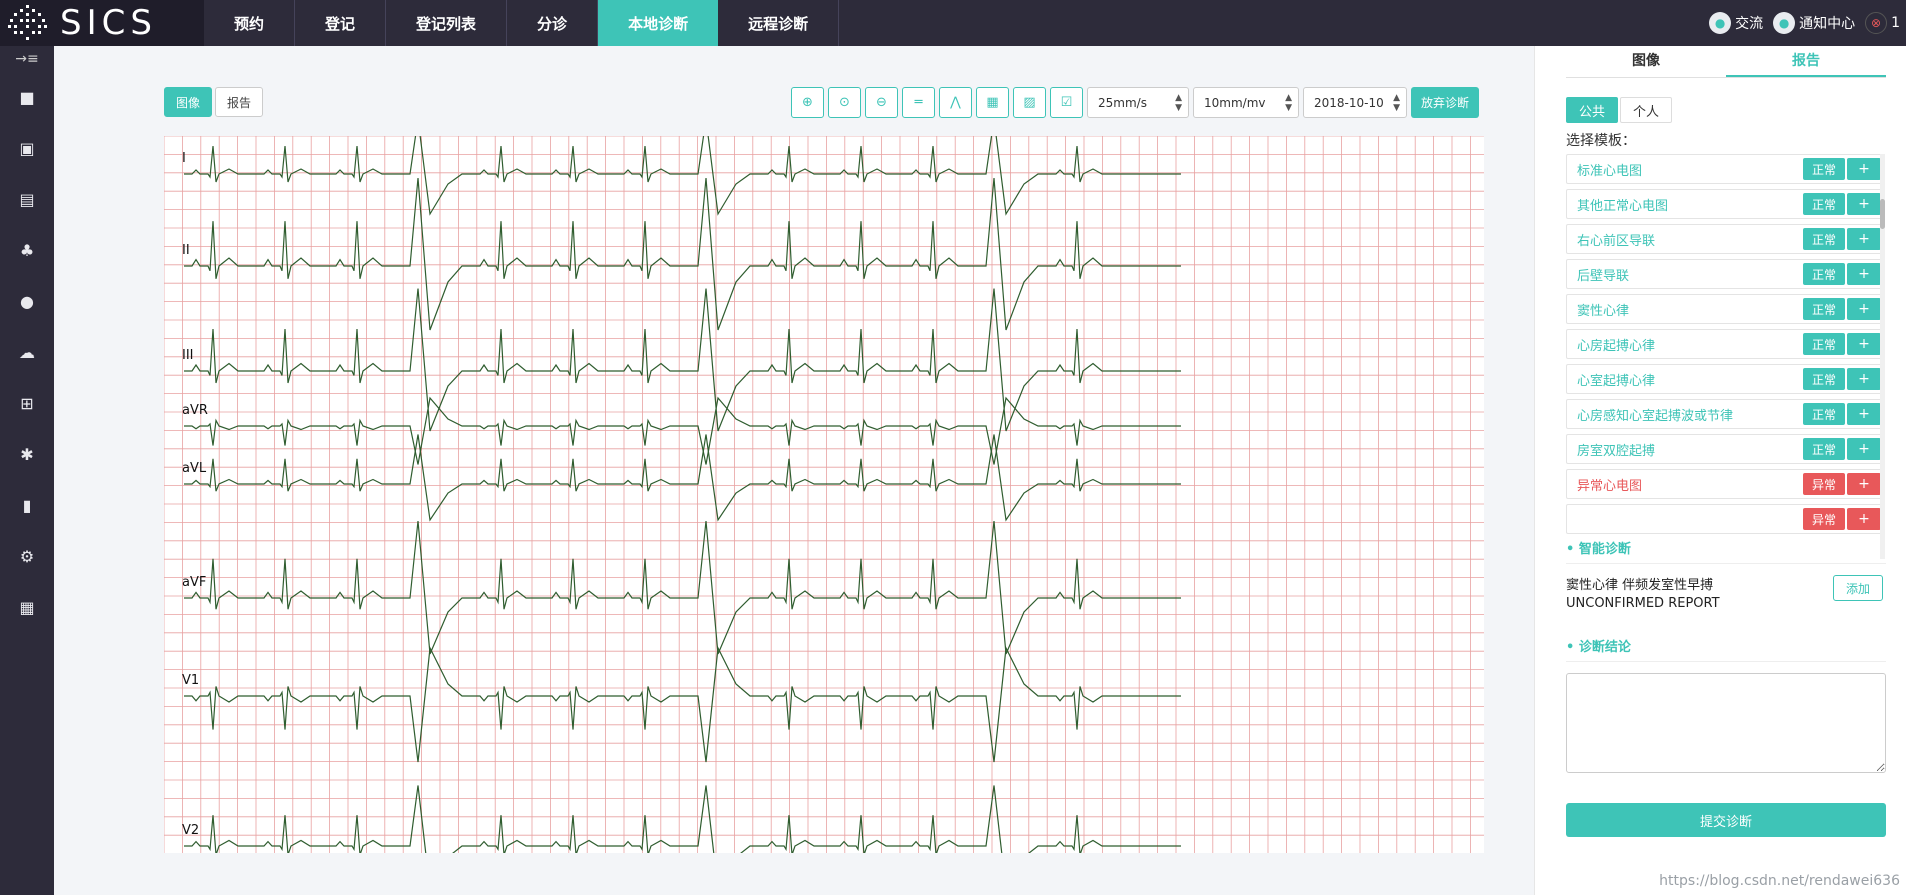 The height and width of the screenshot is (895, 1906). Describe the element at coordinates (194, 468) in the screenshot. I see `lead-label: aVL` at that location.